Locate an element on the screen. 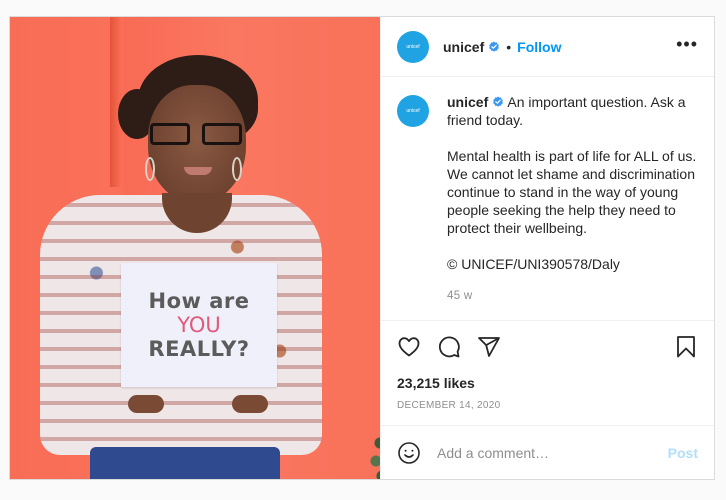 The width and height of the screenshot is (726, 500). comment-input is located at coordinates (552, 452).